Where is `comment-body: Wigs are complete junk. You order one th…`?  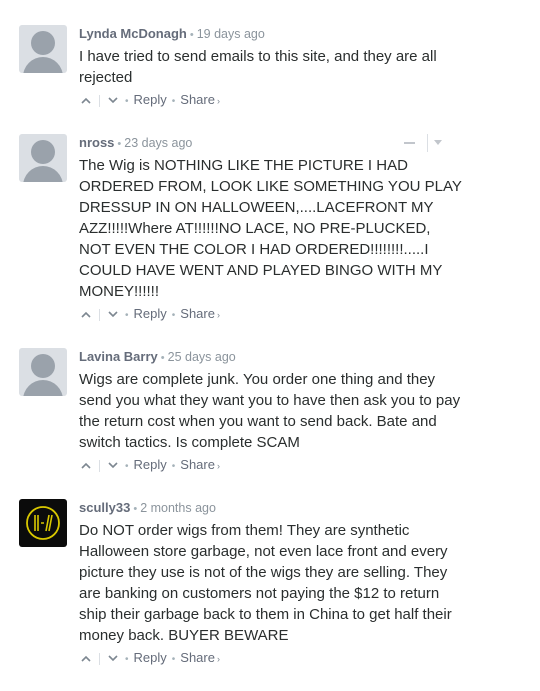 comment-body: Wigs are complete junk. You order one th… is located at coordinates (271, 411).